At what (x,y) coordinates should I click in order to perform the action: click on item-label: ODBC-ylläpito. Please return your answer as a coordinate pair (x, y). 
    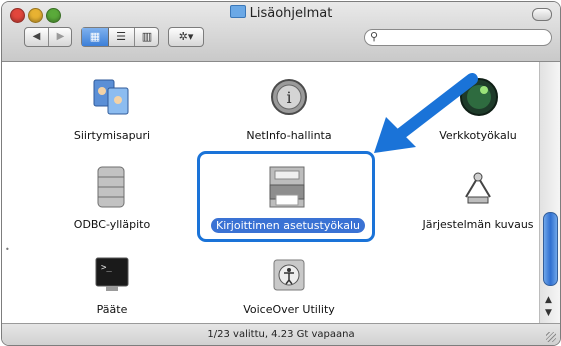
    Looking at the image, I should click on (112, 224).